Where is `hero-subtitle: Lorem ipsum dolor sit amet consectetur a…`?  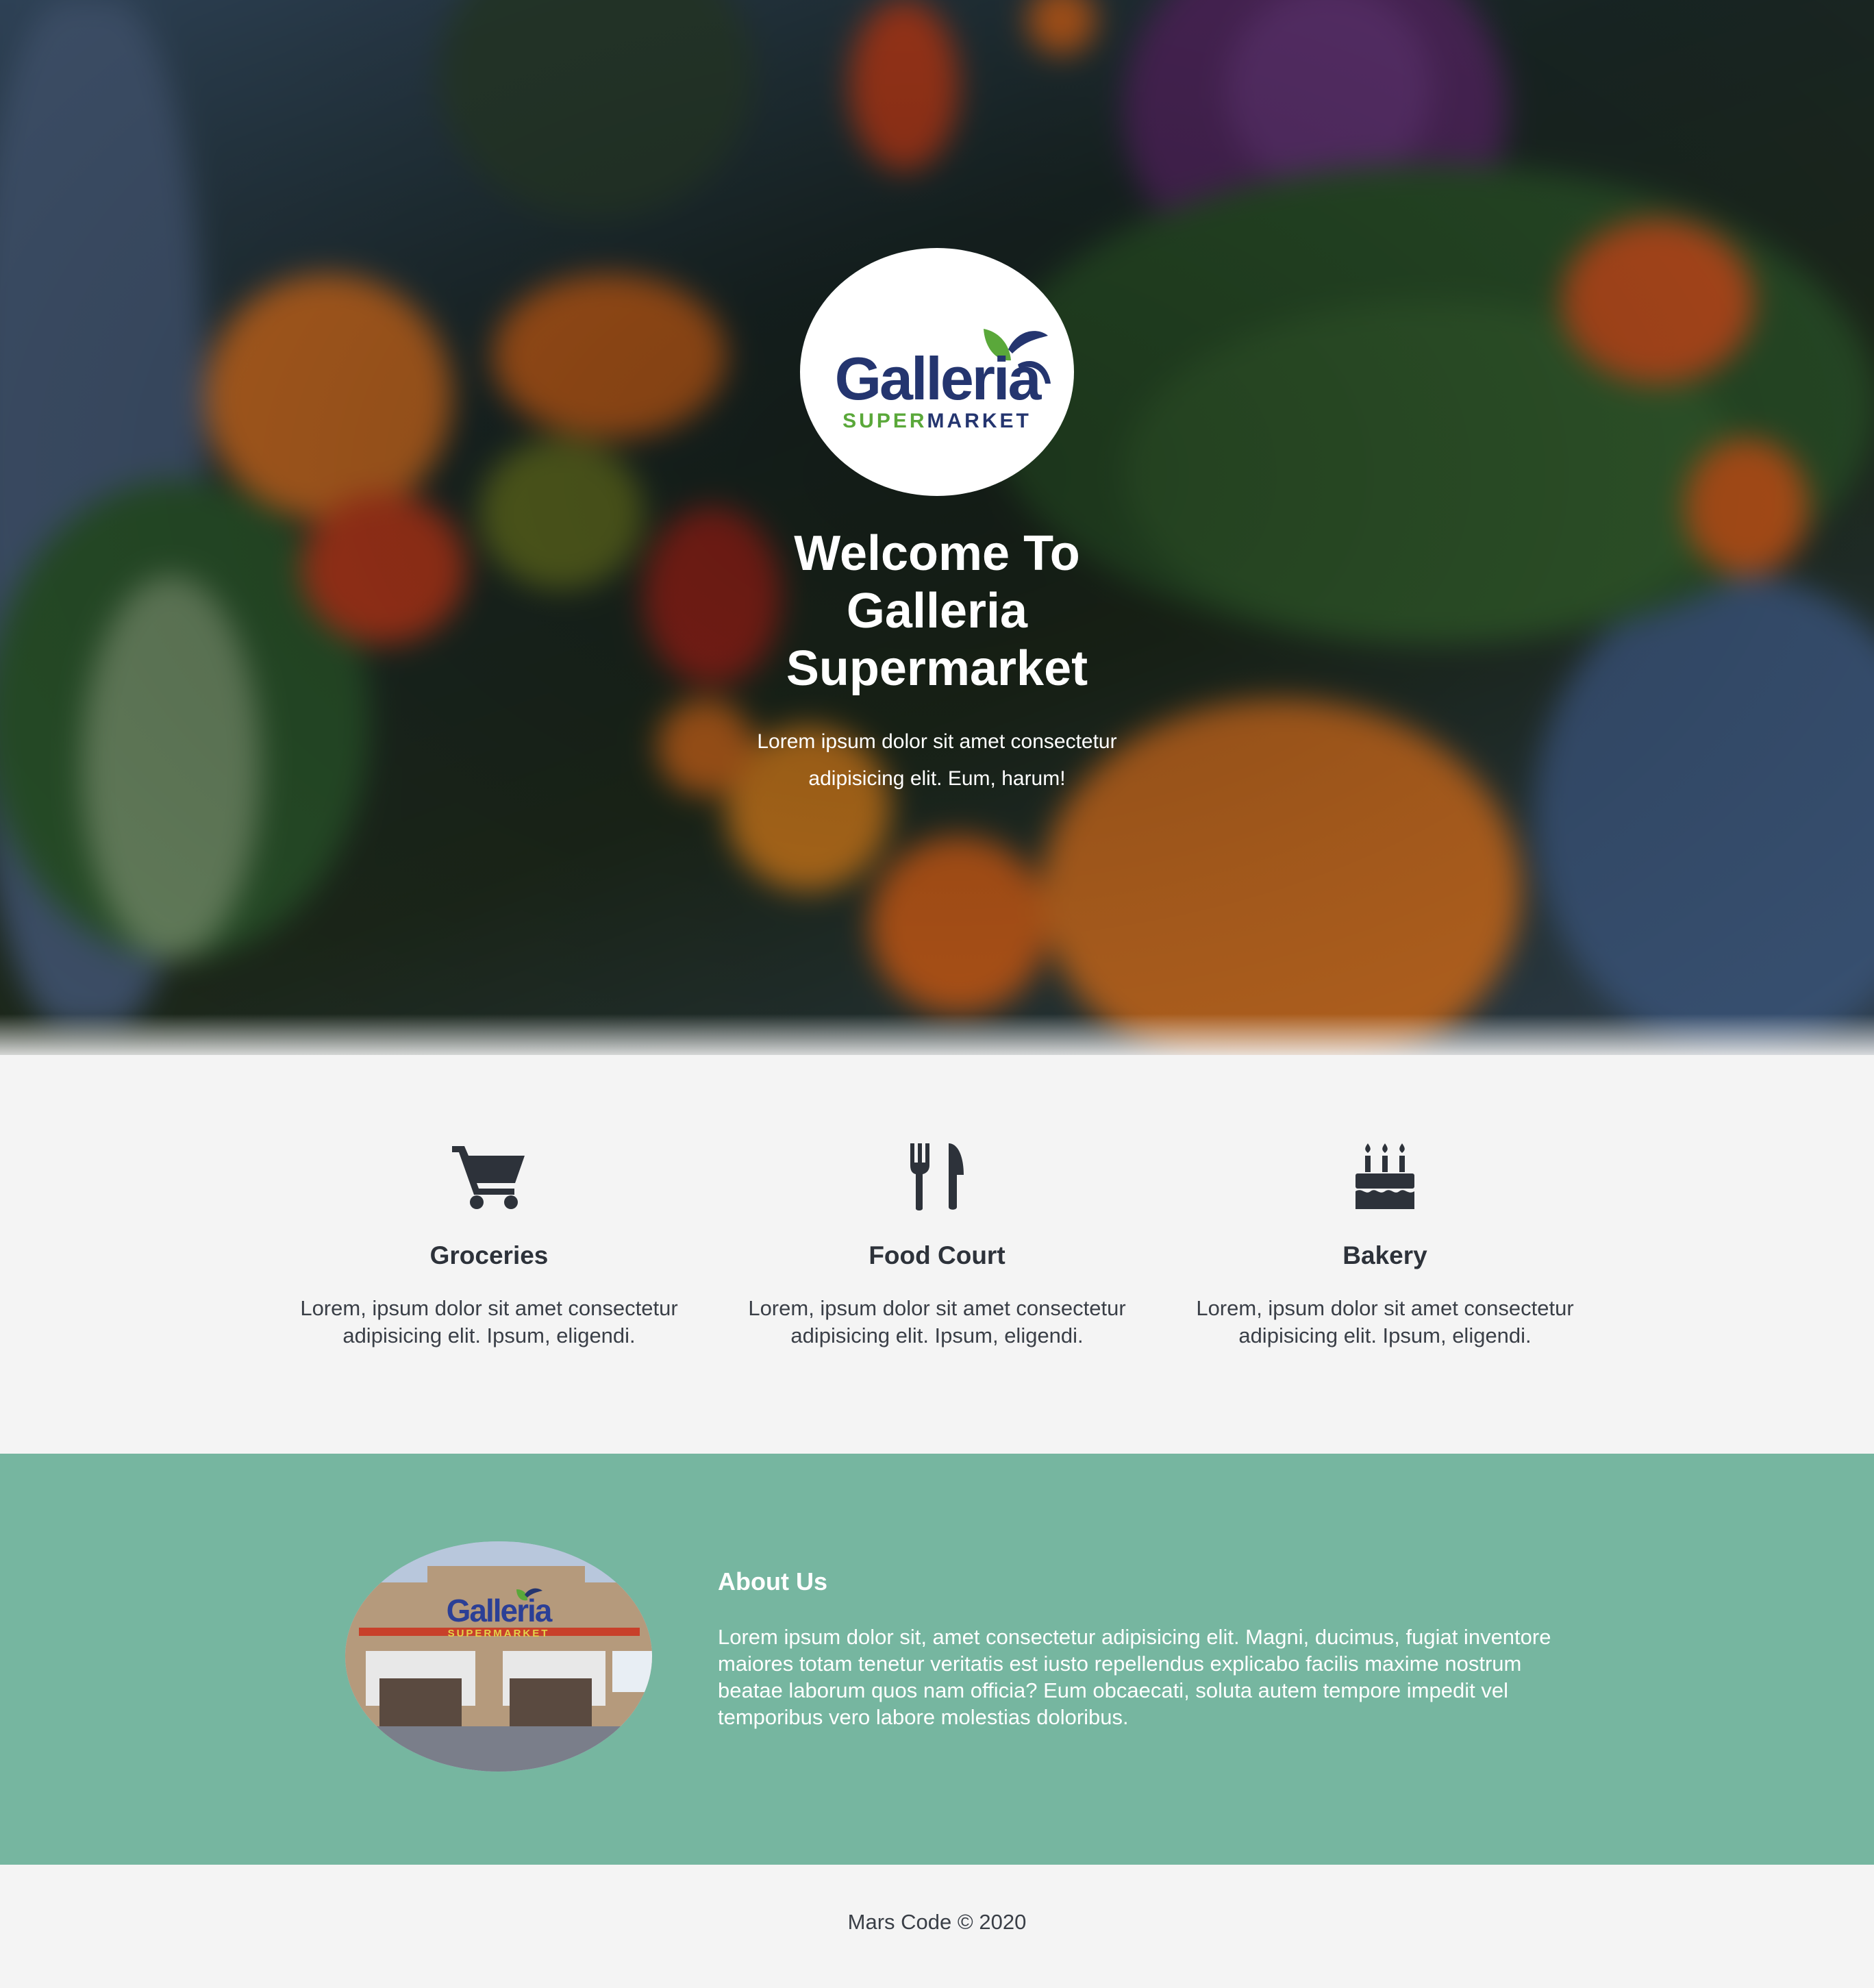
hero-subtitle: Lorem ipsum dolor sit amet consectetur a… is located at coordinates (937, 760).